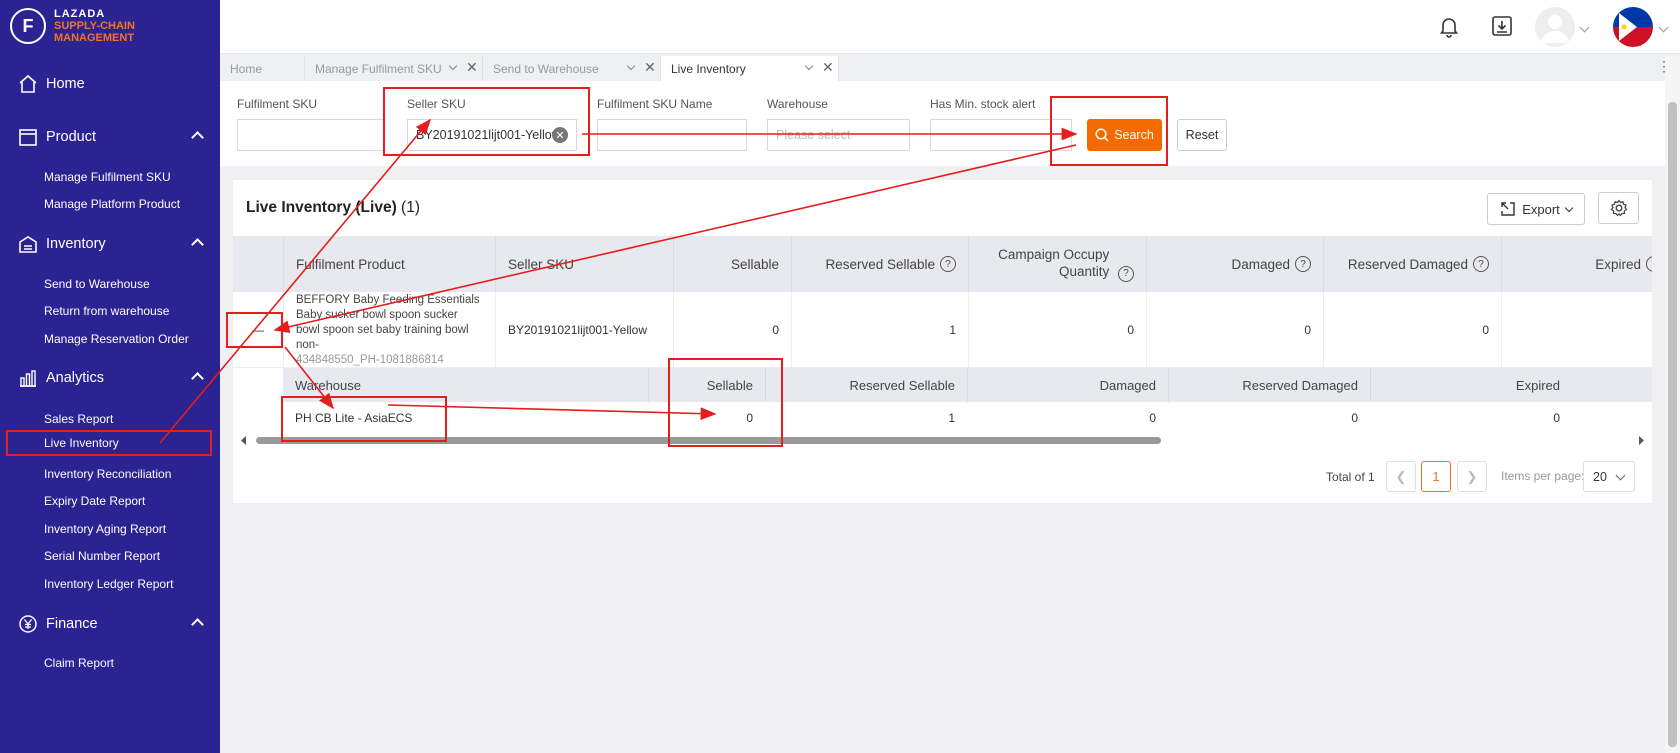  Describe the element at coordinates (1576, 330) in the screenshot. I see `cell-expired` at that location.